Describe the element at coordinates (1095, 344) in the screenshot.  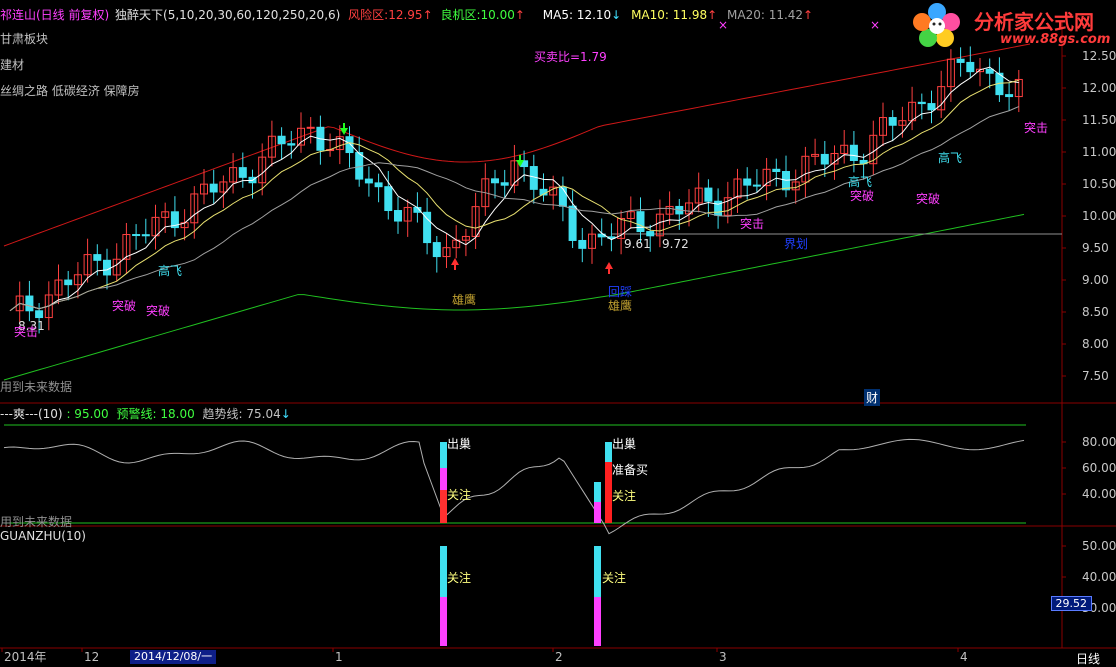
I see `y-tick-label: 8.00` at that location.